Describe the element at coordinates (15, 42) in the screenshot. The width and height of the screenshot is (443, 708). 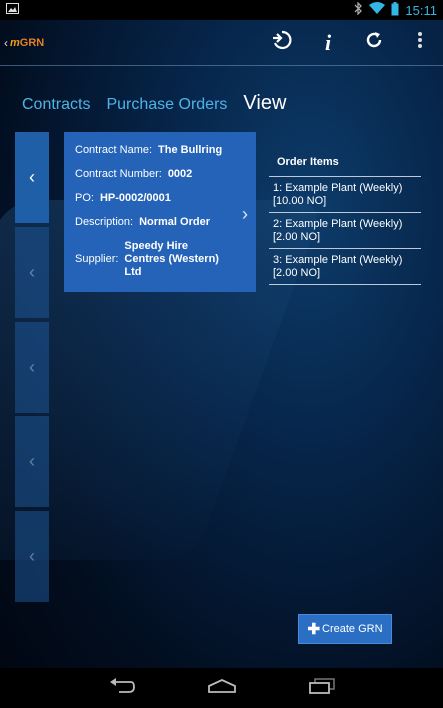
I see `app-name-prefix: m` at that location.